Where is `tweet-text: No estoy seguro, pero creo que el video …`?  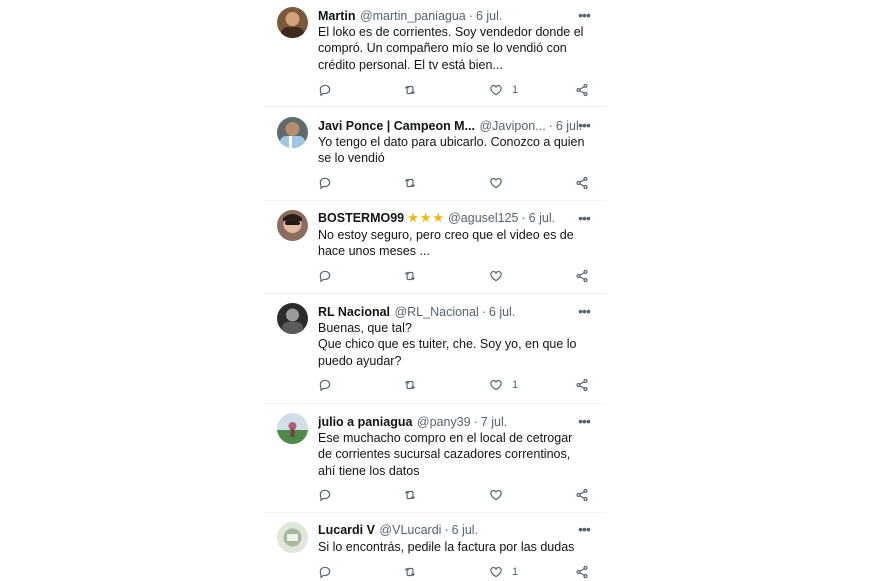
tweet-text: No estoy seguro, pero creo que el video … is located at coordinates (446, 243).